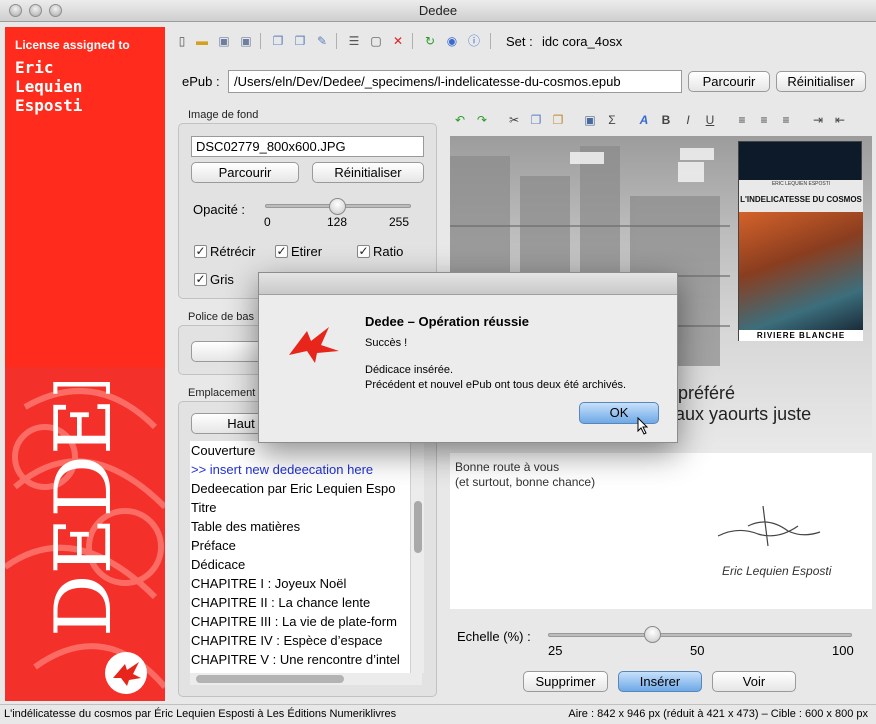 This screenshot has width=876, height=724. What do you see at coordinates (590, 120) in the screenshot?
I see `image-icon: ▣` at bounding box center [590, 120].